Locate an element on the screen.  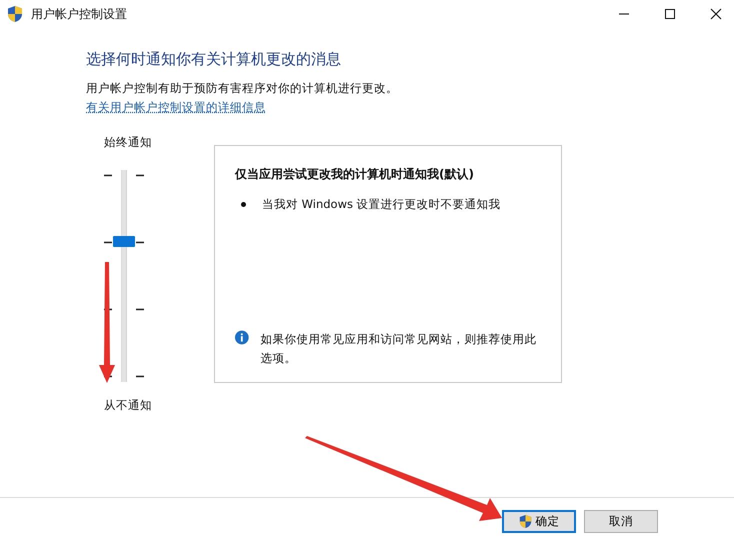
close-icon is located at coordinates (716, 14).